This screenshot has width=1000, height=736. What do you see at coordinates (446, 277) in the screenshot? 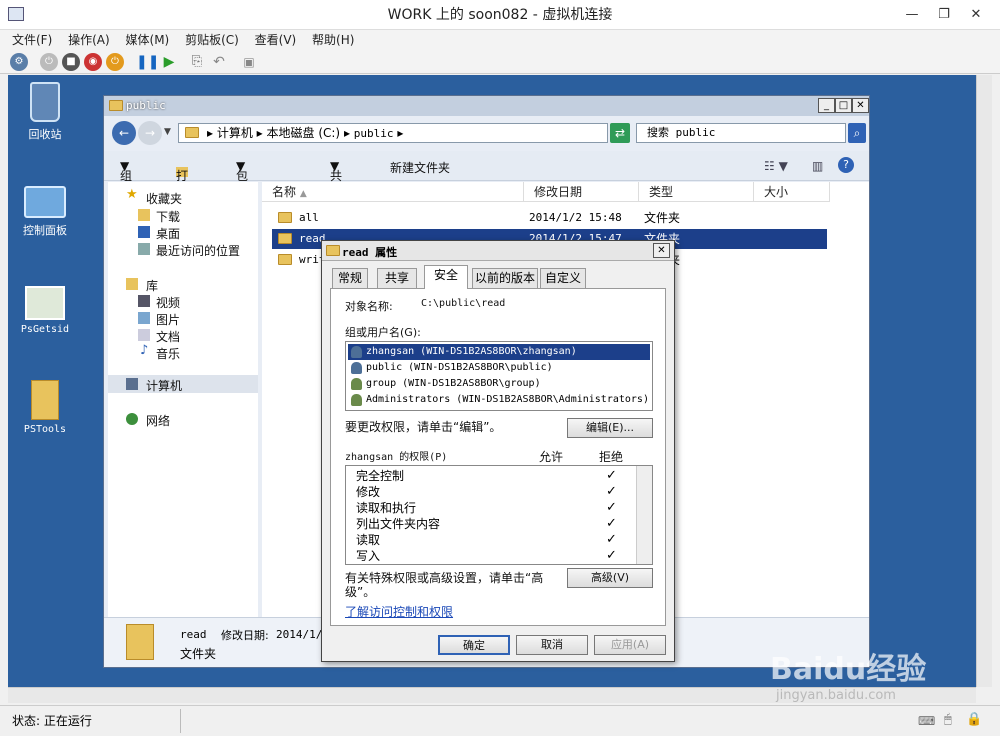
I see `tab-security: 安全` at bounding box center [446, 277].